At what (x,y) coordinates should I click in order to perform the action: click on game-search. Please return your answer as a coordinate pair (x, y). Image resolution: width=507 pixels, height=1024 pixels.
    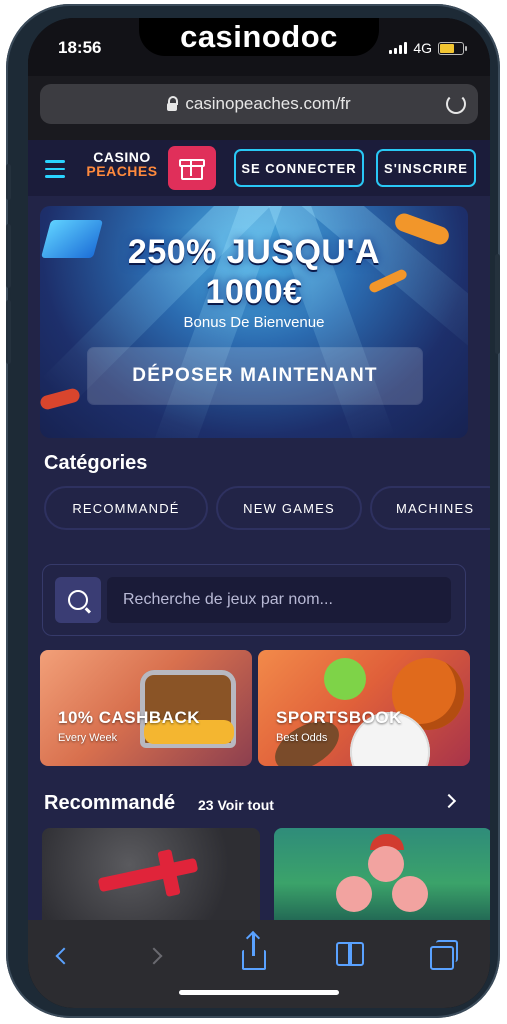
    Looking at the image, I should click on (254, 600).